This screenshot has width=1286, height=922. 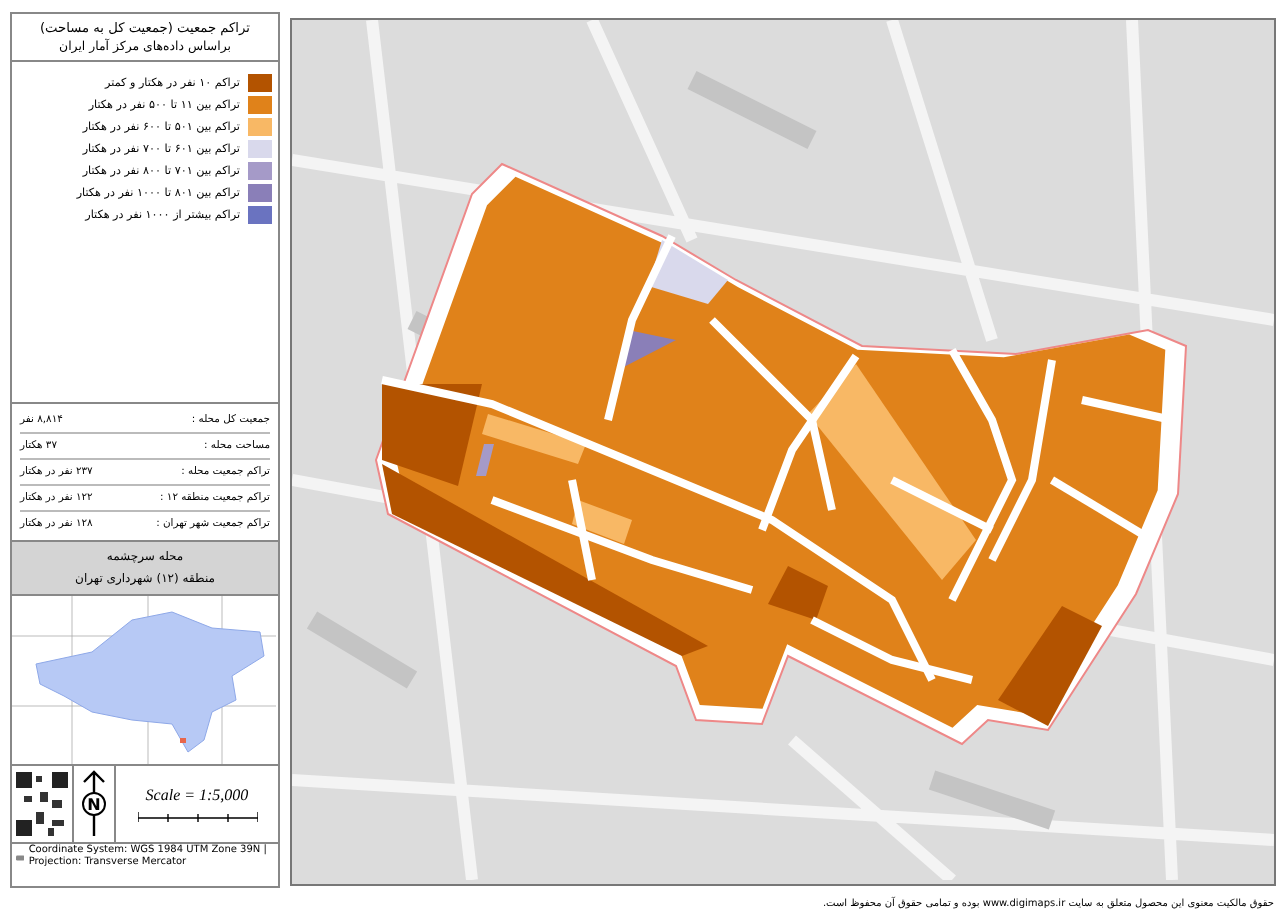 What do you see at coordinates (197, 817) in the screenshot?
I see `scale-bar` at bounding box center [197, 817].